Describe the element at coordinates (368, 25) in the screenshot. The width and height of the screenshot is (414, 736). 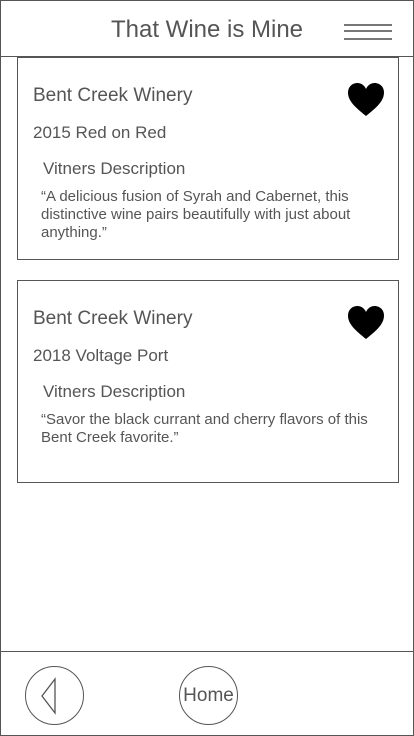
I see `menu-bar-top` at that location.